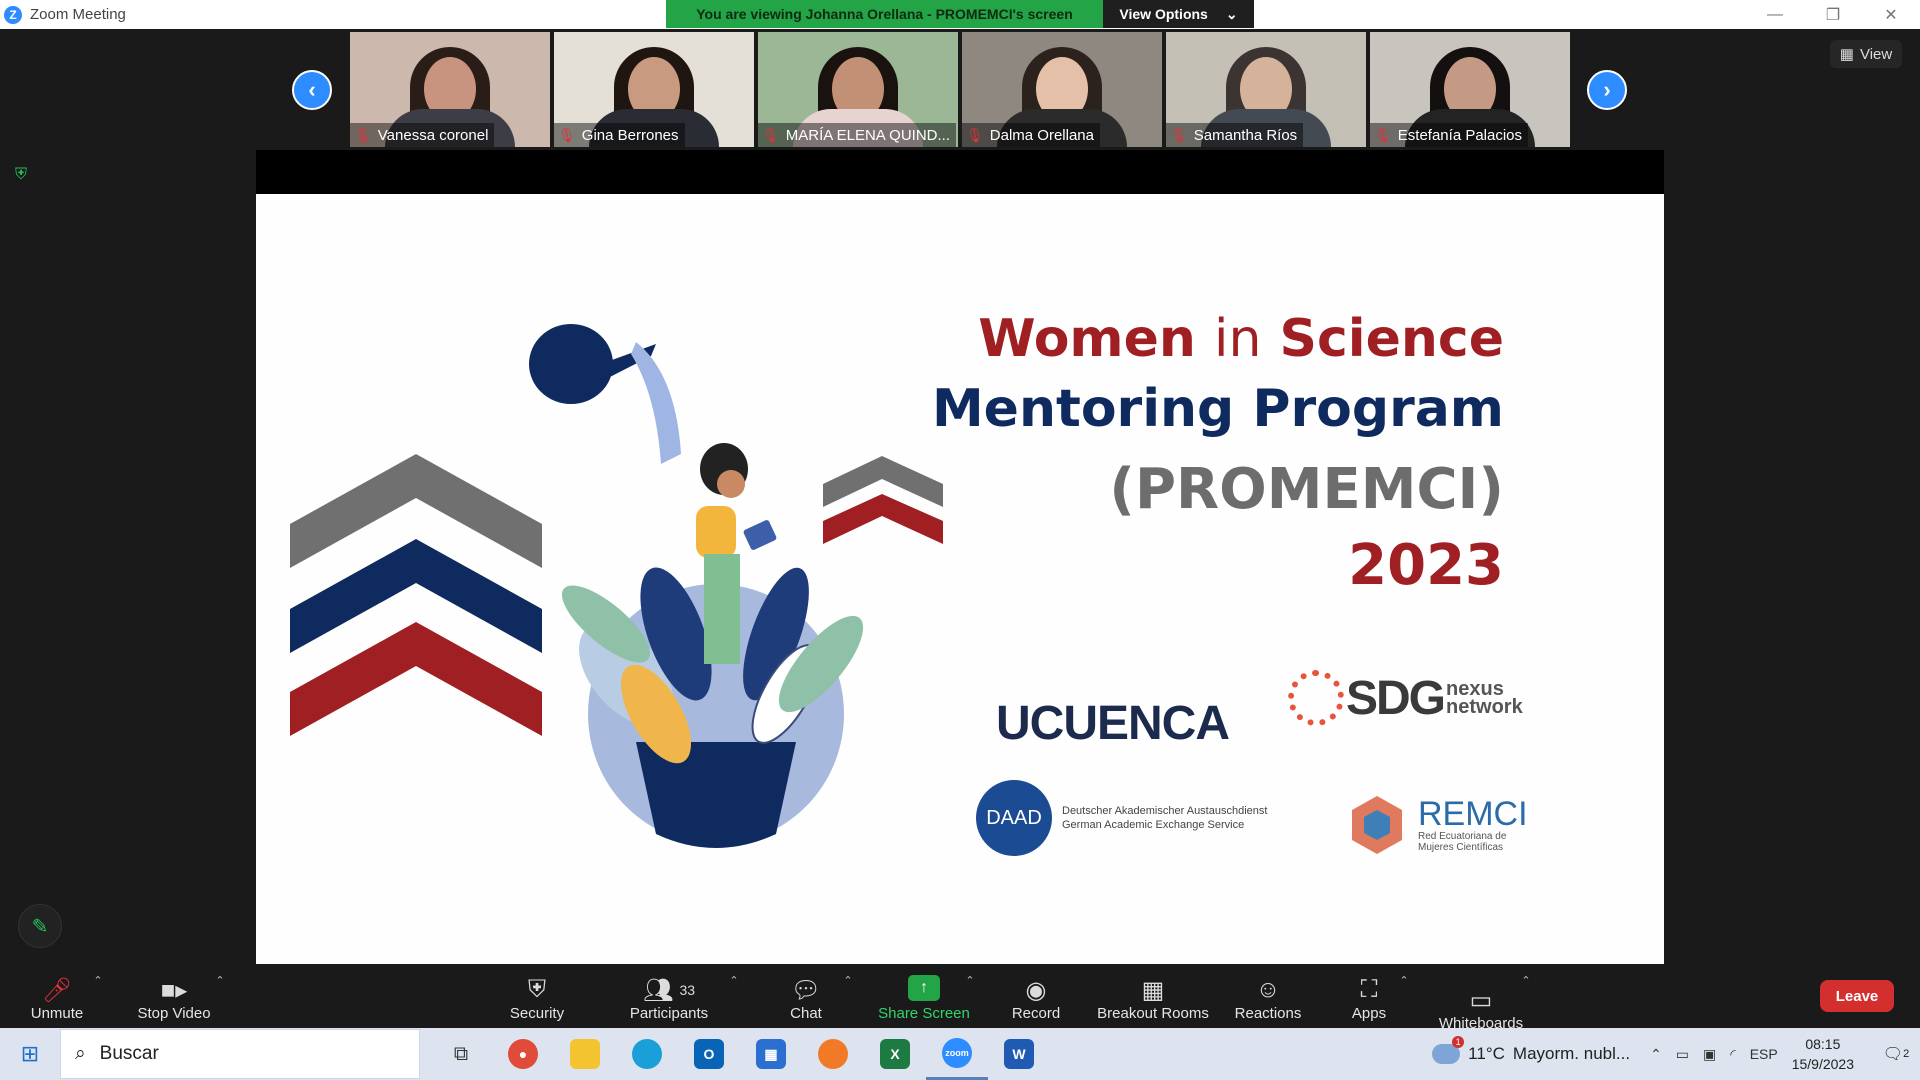 This screenshot has width=1920, height=1080. I want to click on zoom-app: zoom, so click(957, 1054).